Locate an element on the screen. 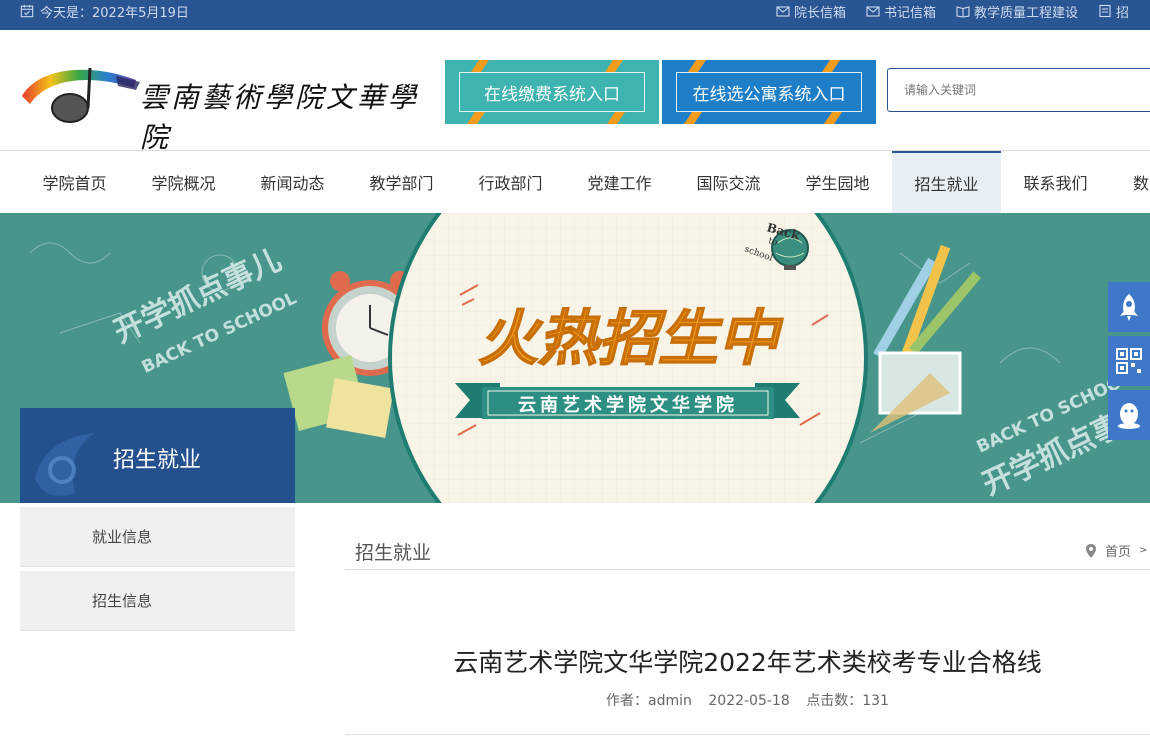 The height and width of the screenshot is (750, 1150). top-link-label: 教学质量工程建设 is located at coordinates (1026, 13).